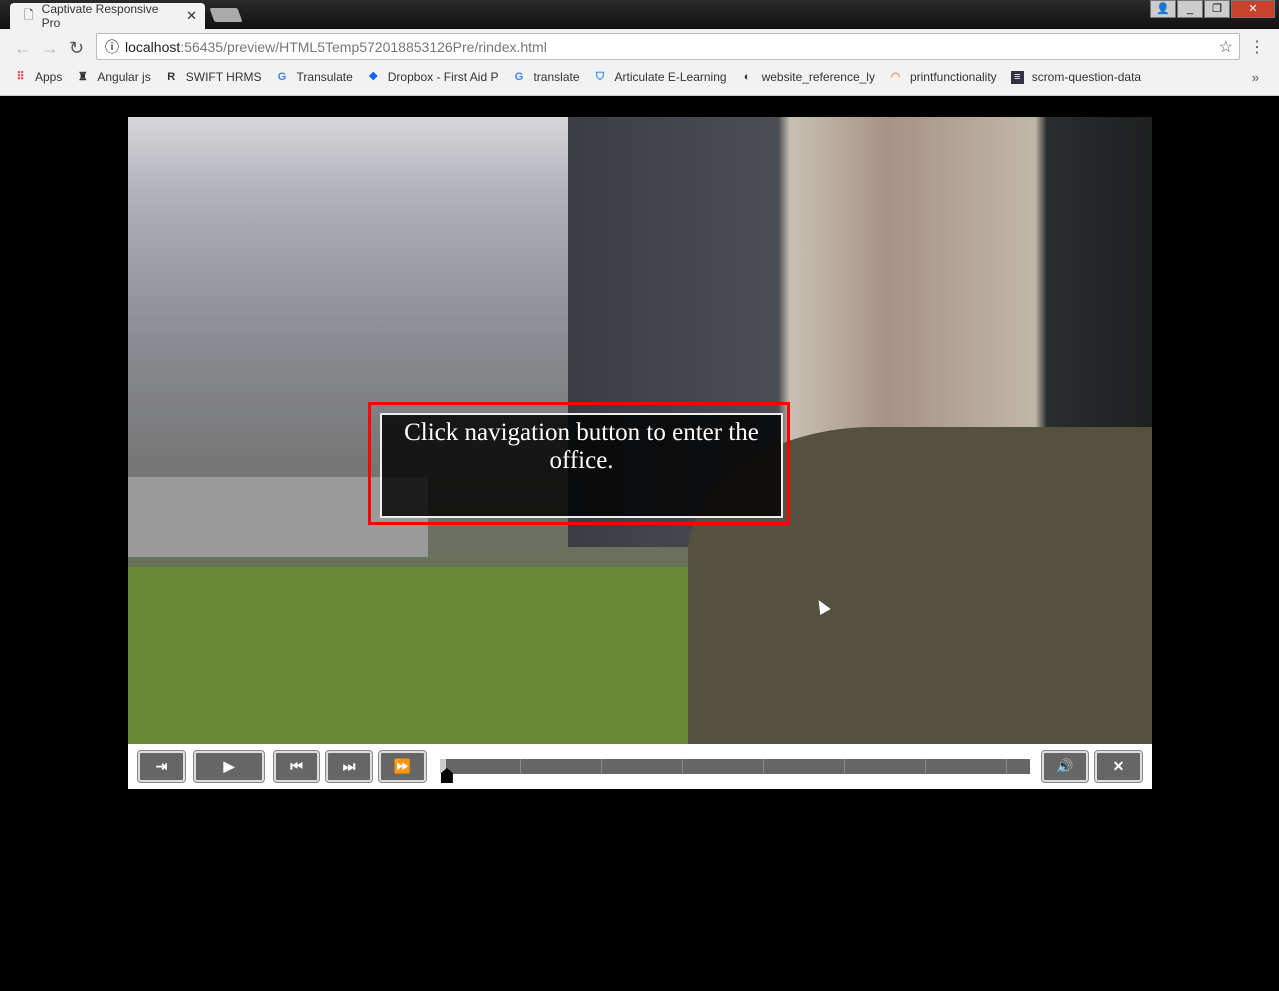  I want to click on r-icon: R, so click(171, 76).